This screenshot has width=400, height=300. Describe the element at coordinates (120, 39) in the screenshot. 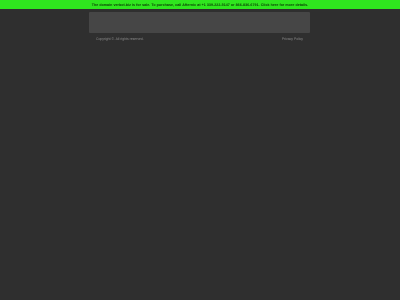

I see `copyright-text: Copyright ©. All rights reserved.` at that location.